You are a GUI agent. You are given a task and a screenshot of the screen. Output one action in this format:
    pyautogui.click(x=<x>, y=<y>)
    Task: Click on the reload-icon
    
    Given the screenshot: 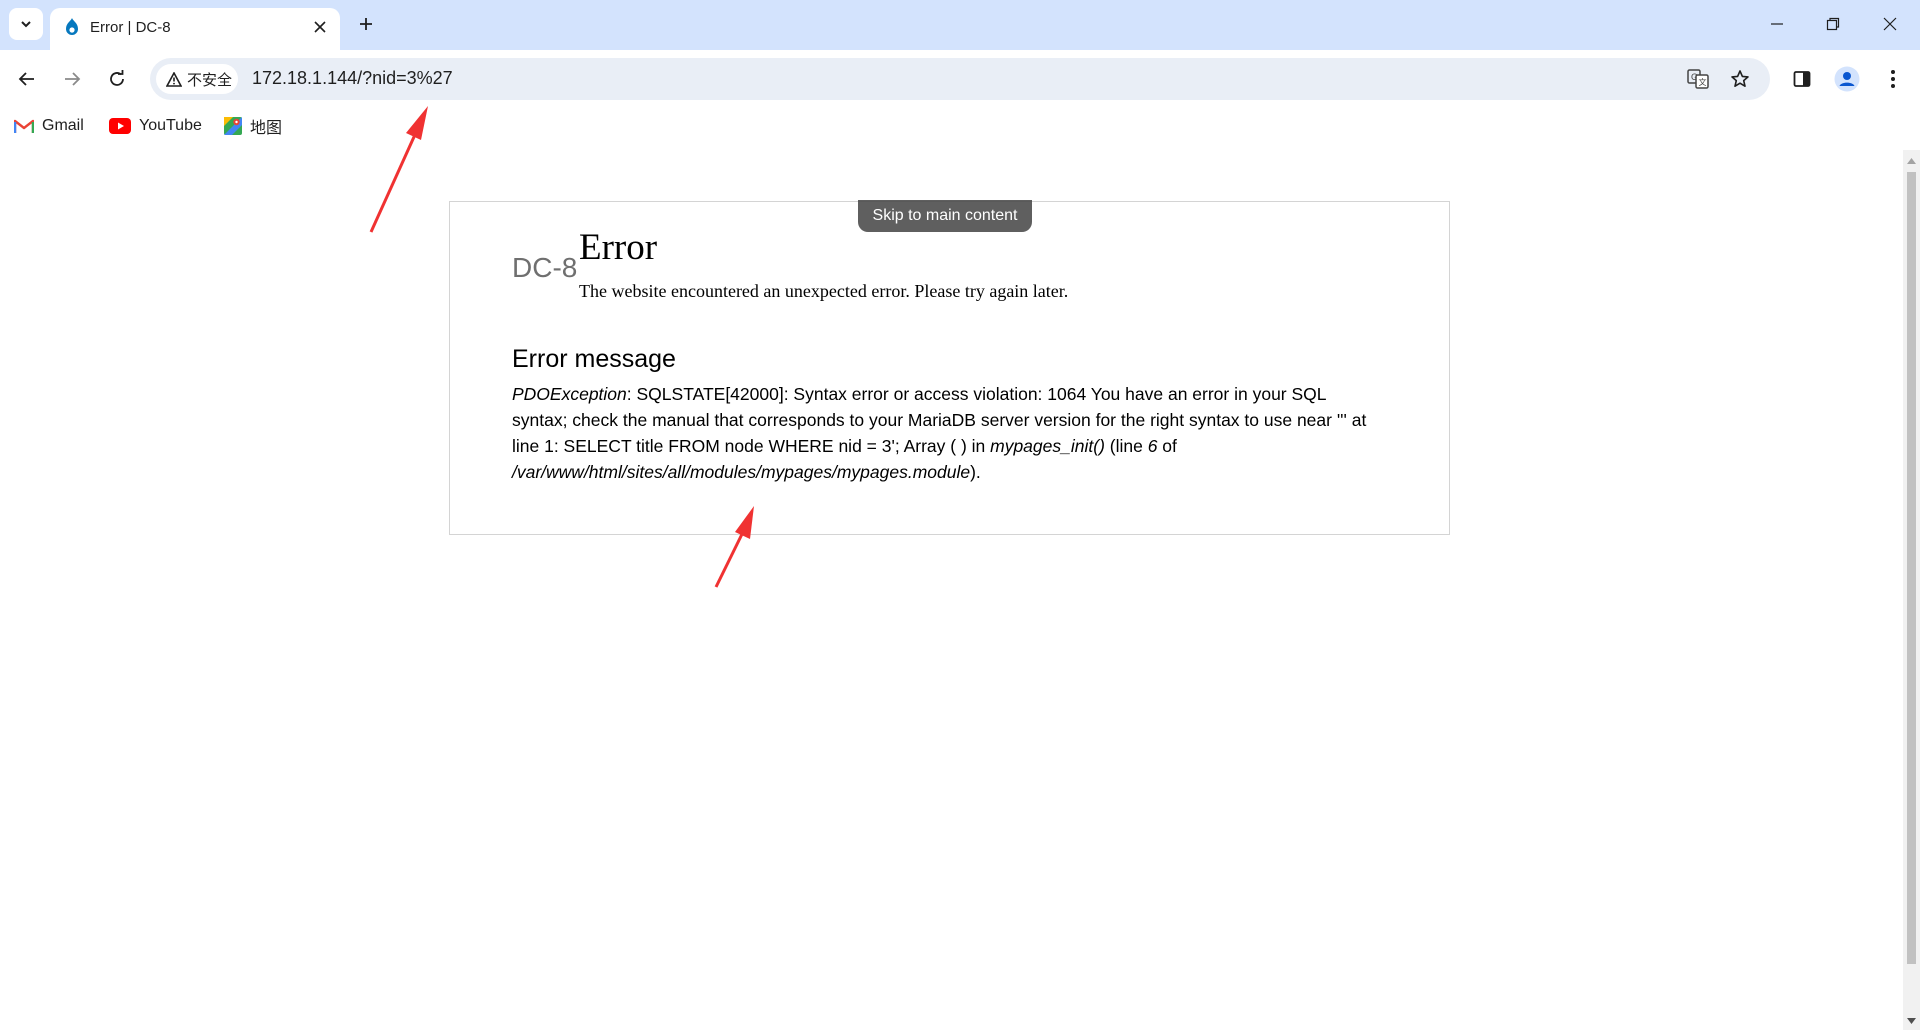 What is the action you would take?
    pyautogui.click(x=117, y=78)
    